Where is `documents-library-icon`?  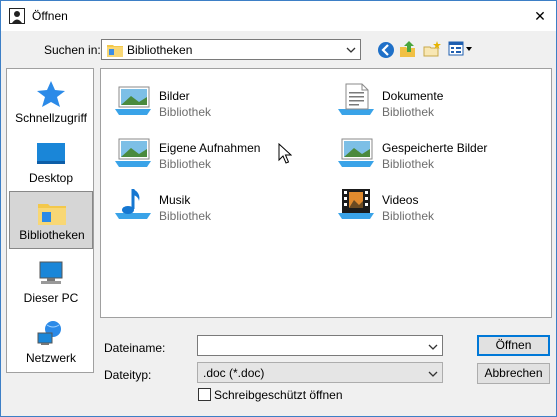 documents-library-icon is located at coordinates (356, 99).